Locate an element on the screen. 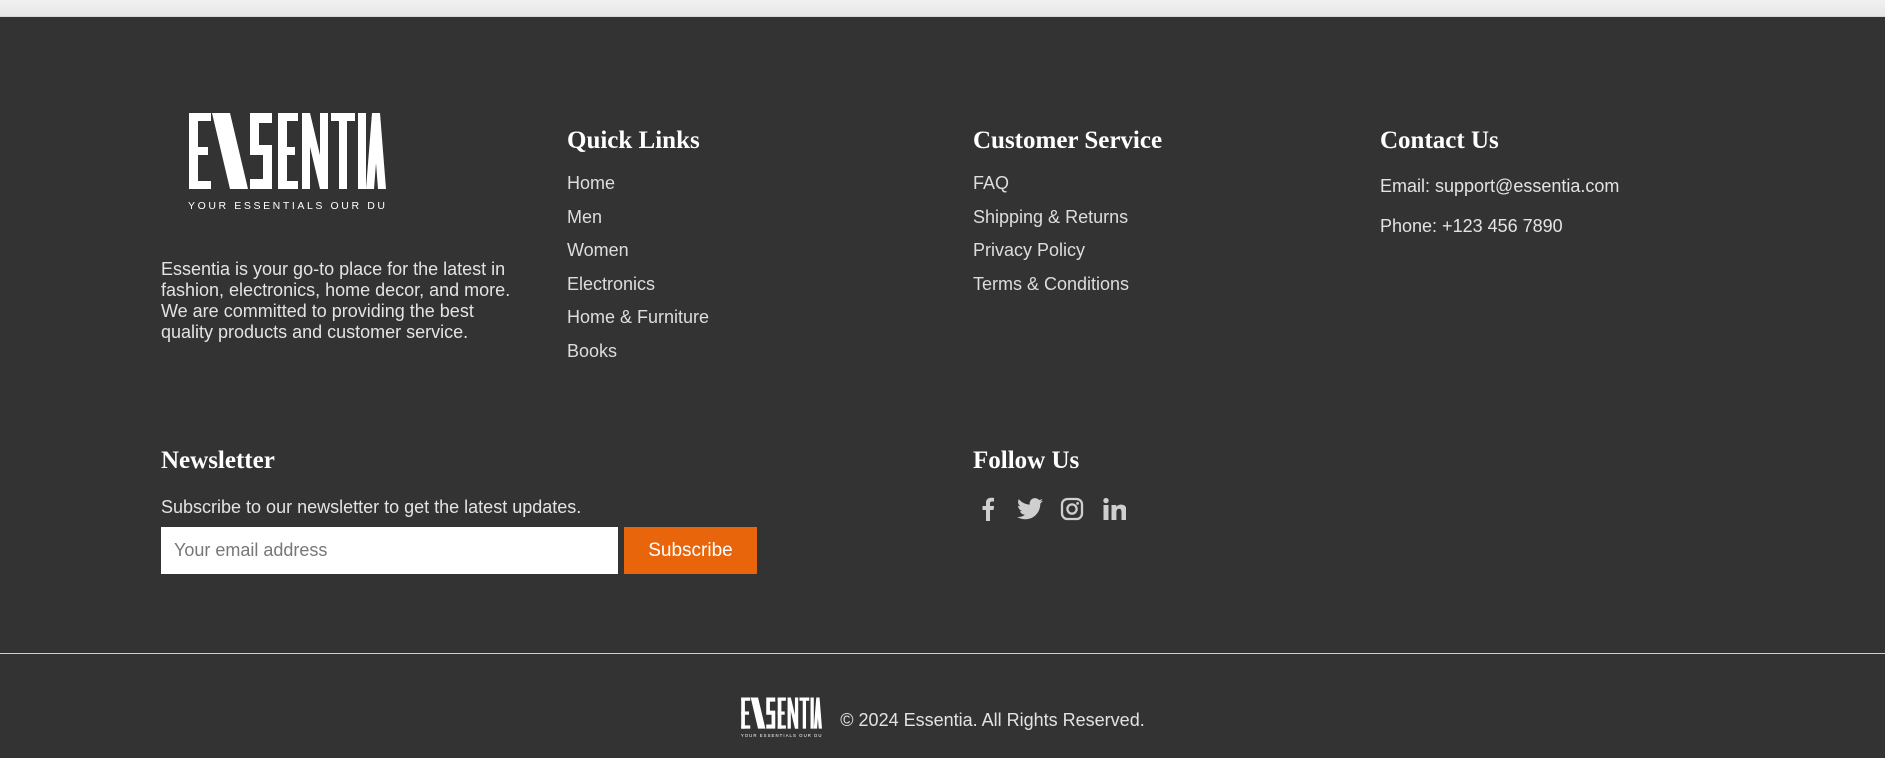 Image resolution: width=1885 pixels, height=758 pixels. contact-phone: Phone: +123 456 7890 is located at coordinates (1471, 226).